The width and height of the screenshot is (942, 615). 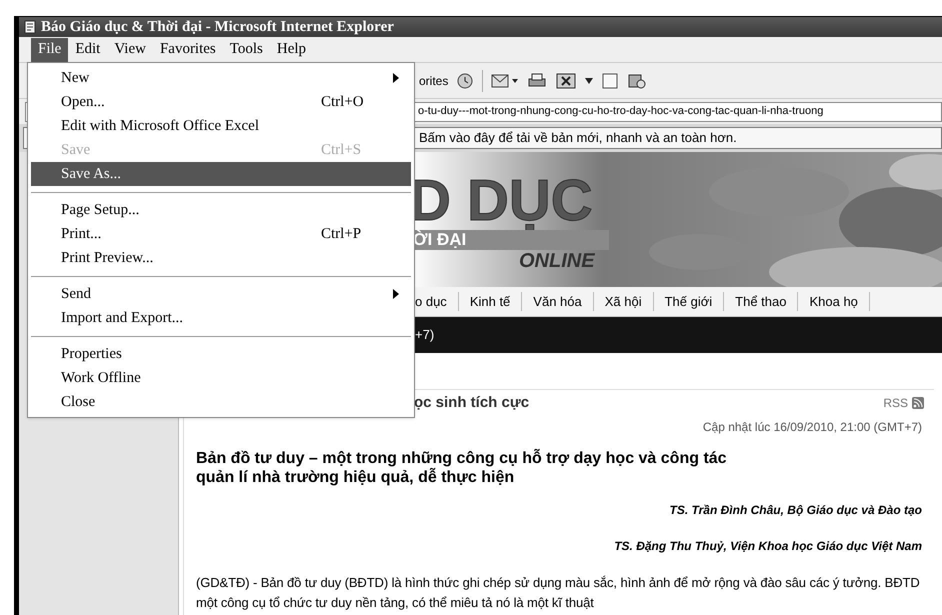 I want to click on nav-link: Khoa họ, so click(x=834, y=302).